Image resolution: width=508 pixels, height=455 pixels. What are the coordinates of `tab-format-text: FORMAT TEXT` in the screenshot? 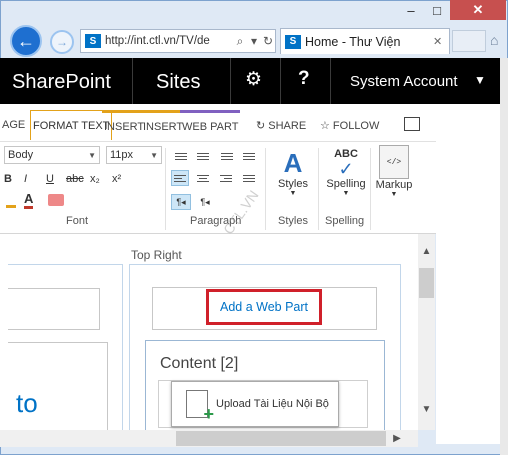 It's located at (71, 125).